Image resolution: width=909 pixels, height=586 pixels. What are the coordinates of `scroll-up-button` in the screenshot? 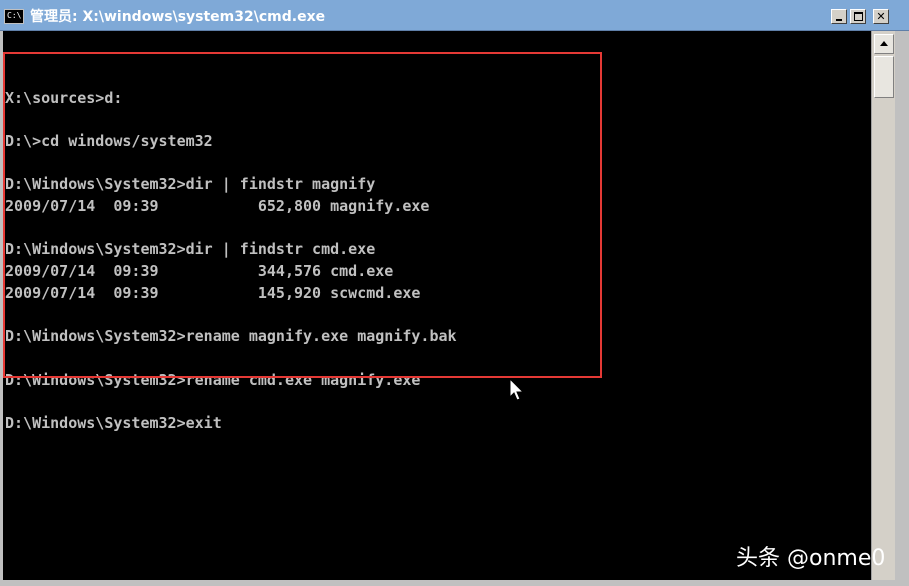 It's located at (884, 44).